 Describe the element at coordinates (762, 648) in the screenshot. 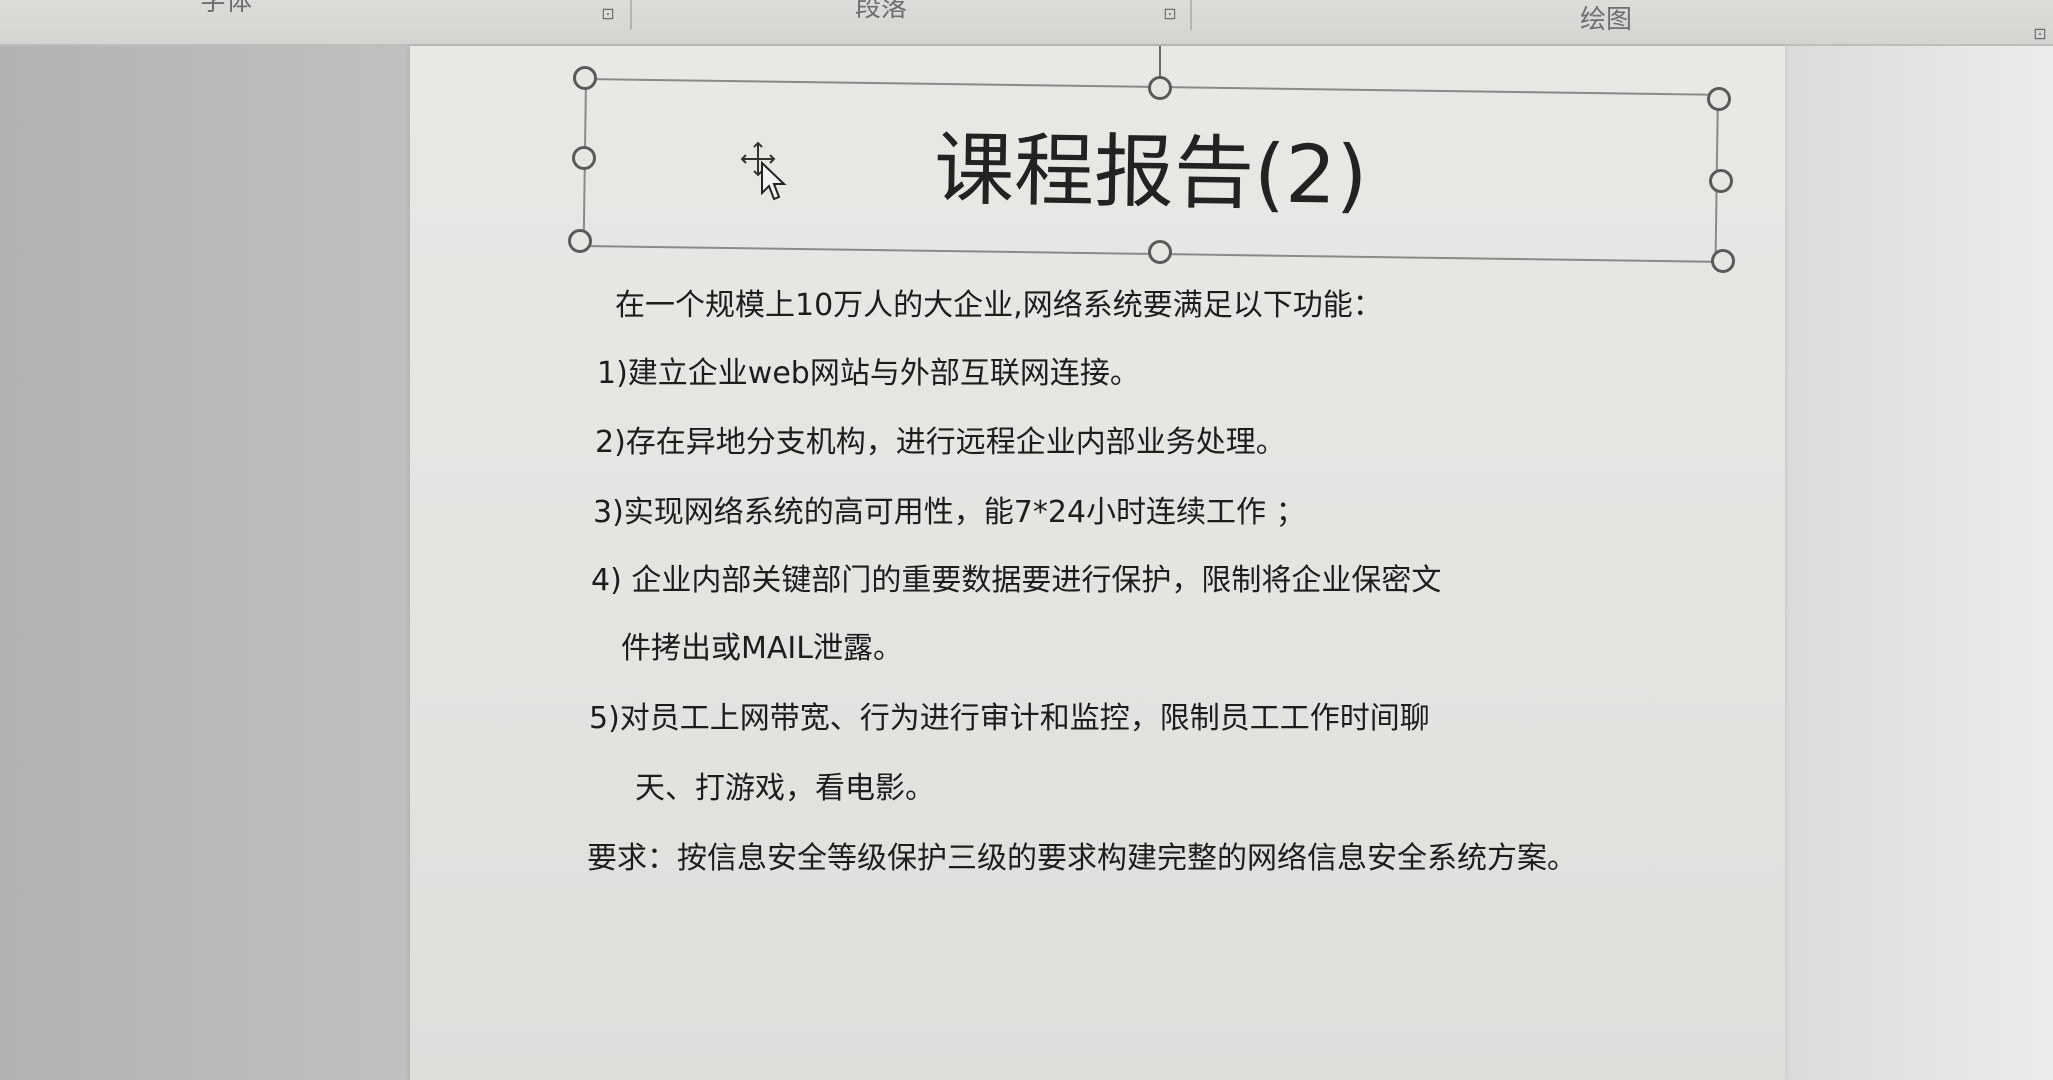

I see `body-item-4-line-2: 件拷出或MAIL泄露。` at that location.